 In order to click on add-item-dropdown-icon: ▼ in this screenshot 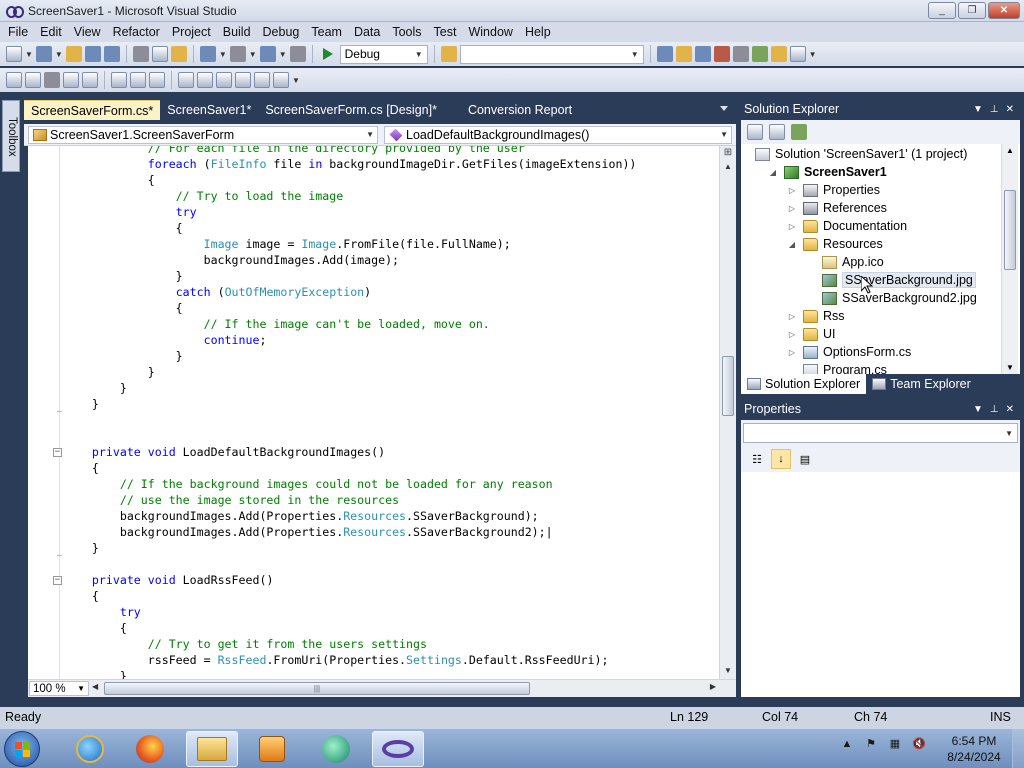, I will do `click(59, 54)`.